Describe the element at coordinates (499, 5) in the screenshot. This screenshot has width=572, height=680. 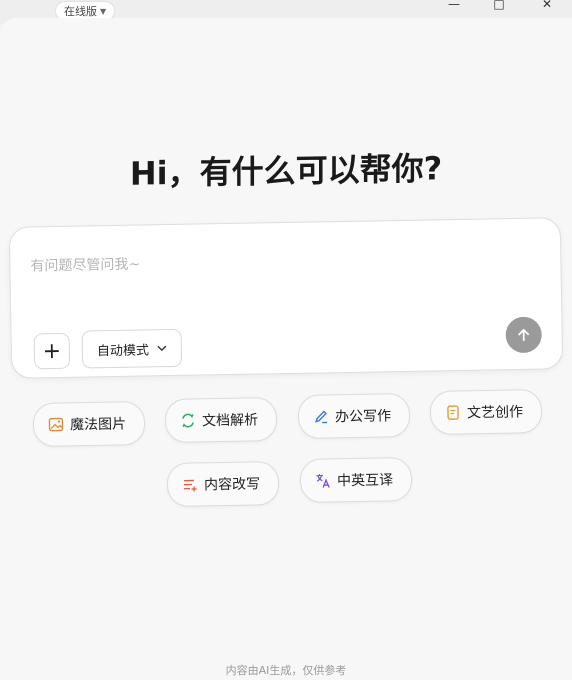
I see `maximize-icon: □` at that location.